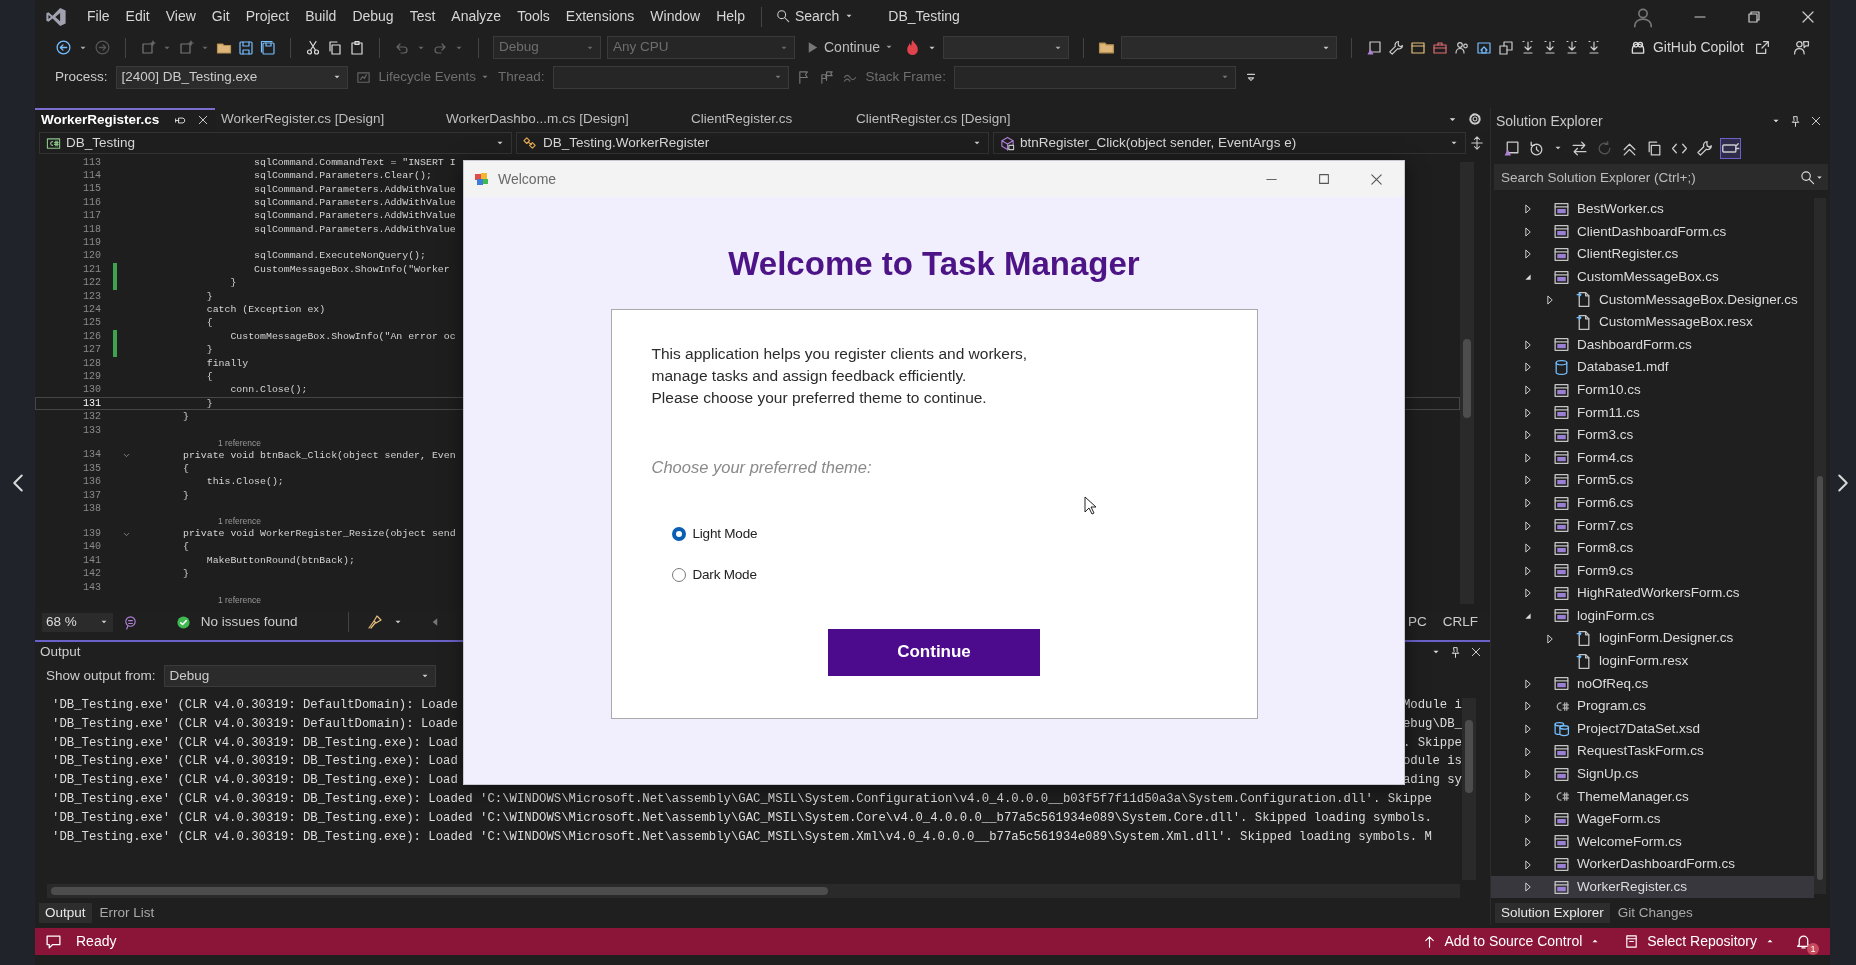 This screenshot has height=965, width=1856. I want to click on panel-tab: Output, so click(65, 913).